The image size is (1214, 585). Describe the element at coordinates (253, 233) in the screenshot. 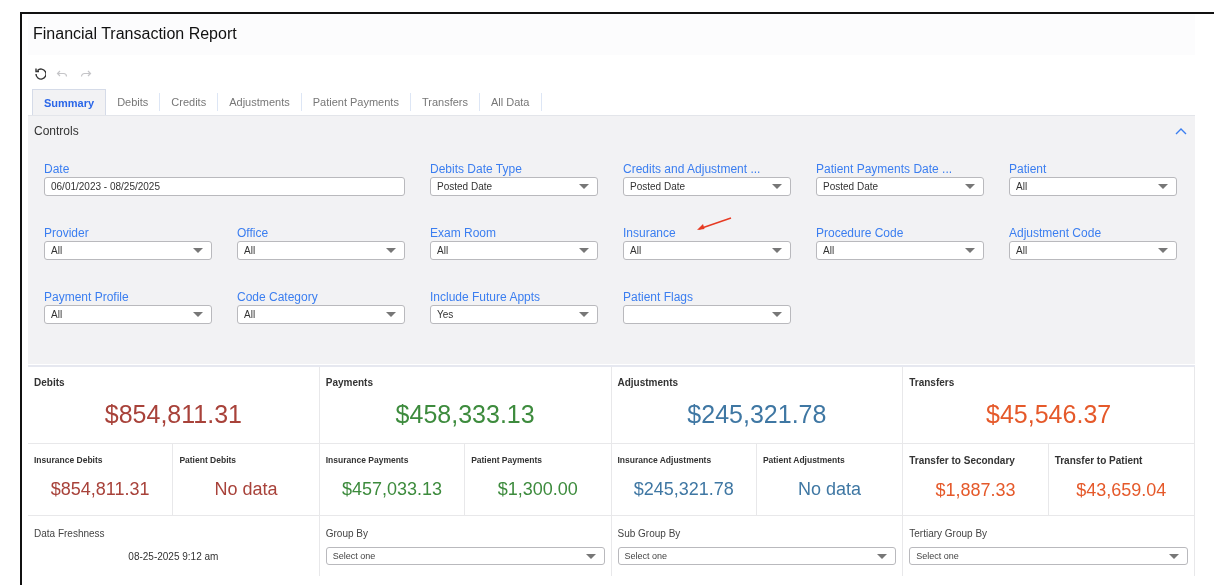

I see `field-label: Office` at that location.